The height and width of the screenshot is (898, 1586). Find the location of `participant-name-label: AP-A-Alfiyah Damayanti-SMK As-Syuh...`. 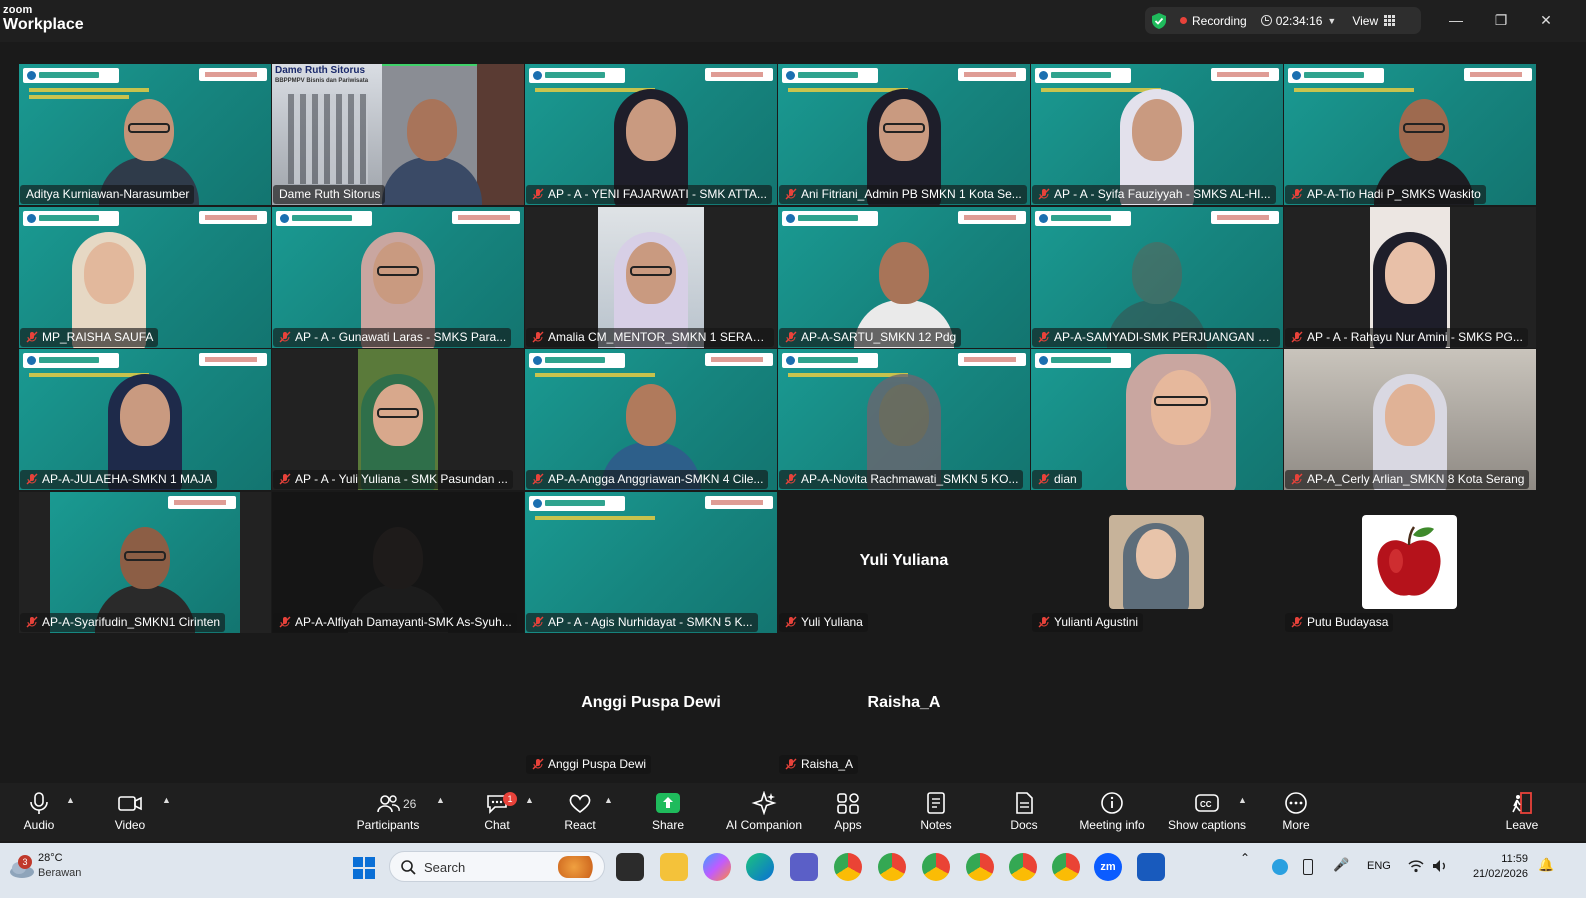

participant-name-label: AP-A-Alfiyah Damayanti-SMK As-Syuh... is located at coordinates (395, 622).